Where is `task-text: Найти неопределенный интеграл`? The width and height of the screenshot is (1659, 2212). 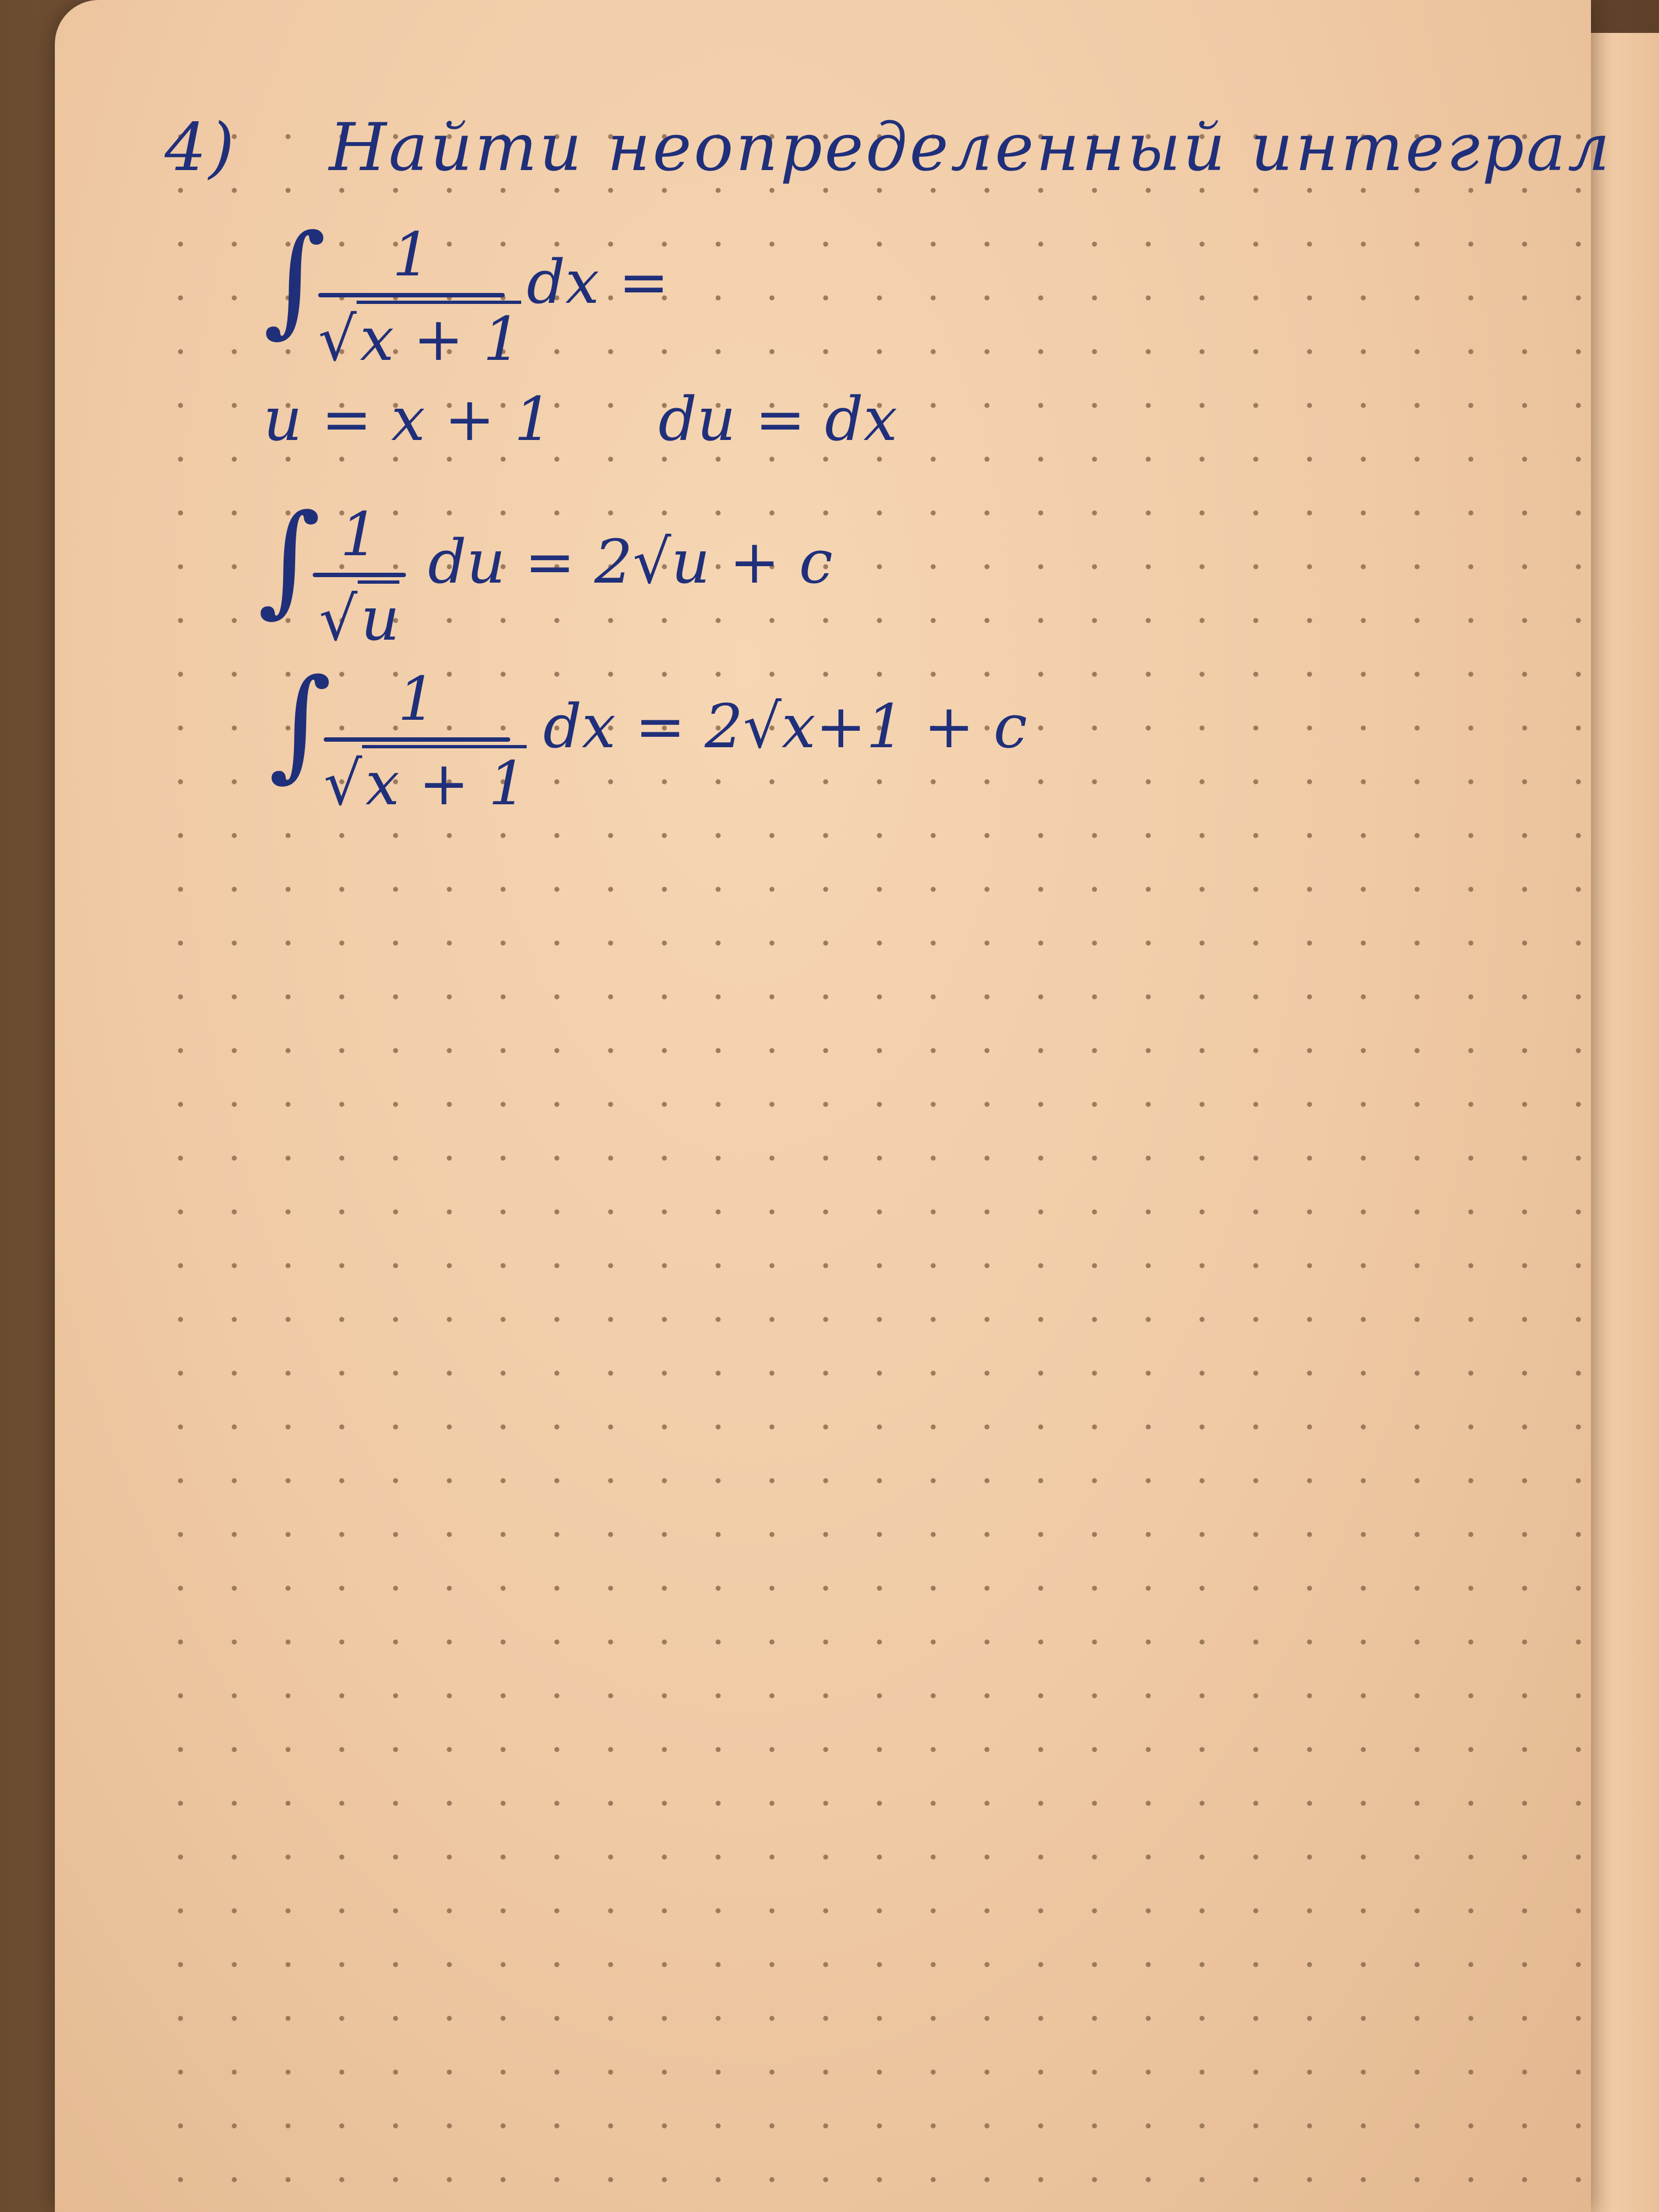
task-text: Найти неопределенный интеграл is located at coordinates (971, 148).